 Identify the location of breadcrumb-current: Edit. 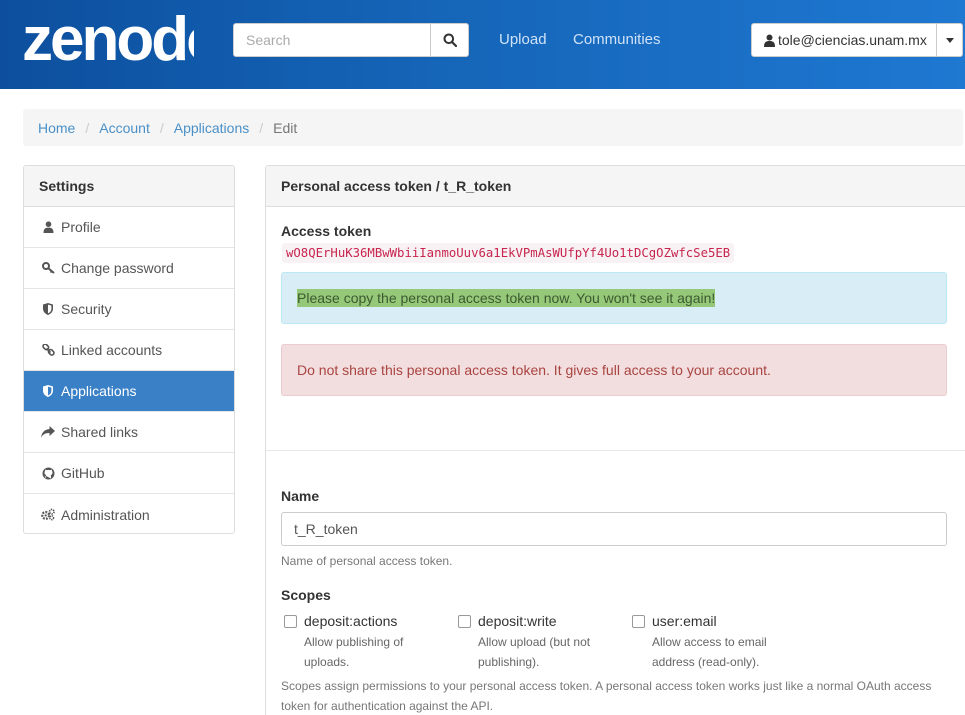
(285, 127).